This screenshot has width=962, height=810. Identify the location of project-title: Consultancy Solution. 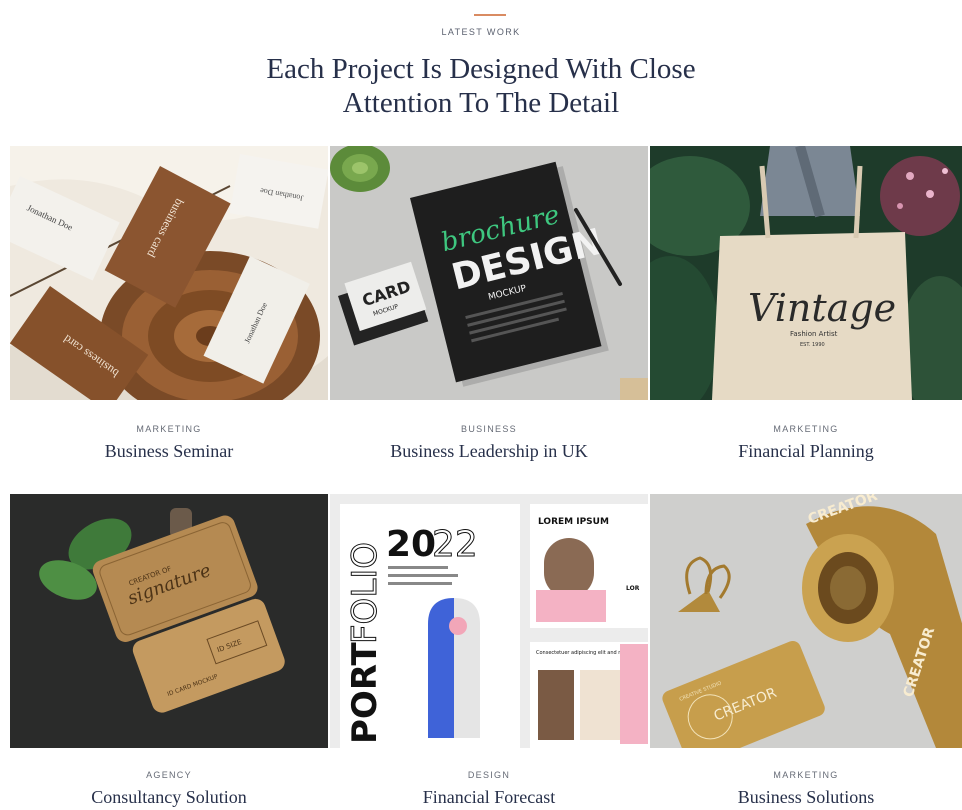
(169, 797).